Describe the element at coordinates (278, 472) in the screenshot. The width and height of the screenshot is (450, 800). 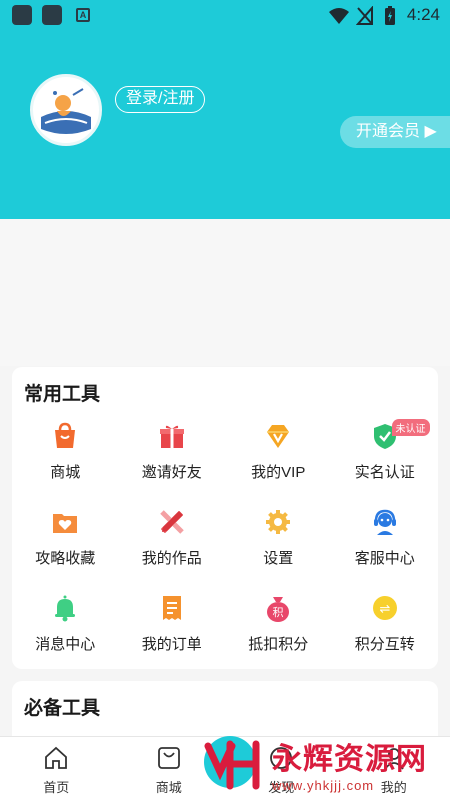
I see `tool-label: 我的VIP` at that location.